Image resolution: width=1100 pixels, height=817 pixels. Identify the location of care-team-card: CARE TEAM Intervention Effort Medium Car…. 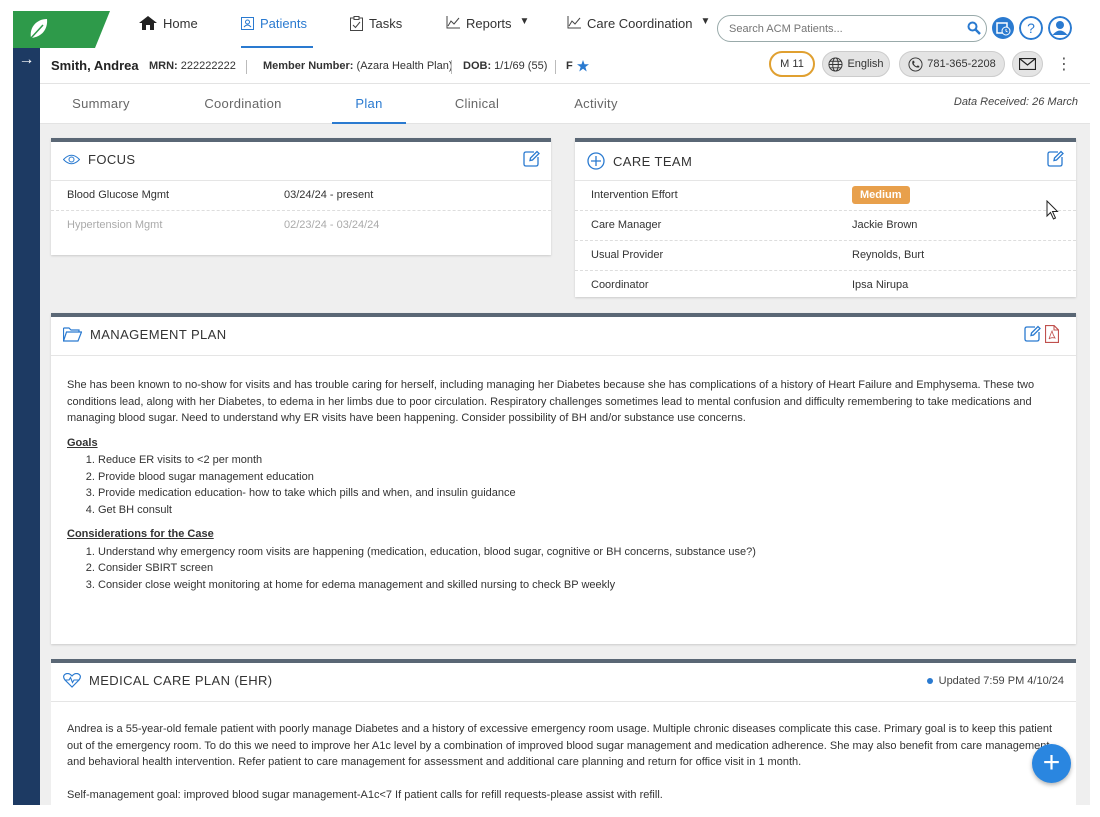
(825, 217).